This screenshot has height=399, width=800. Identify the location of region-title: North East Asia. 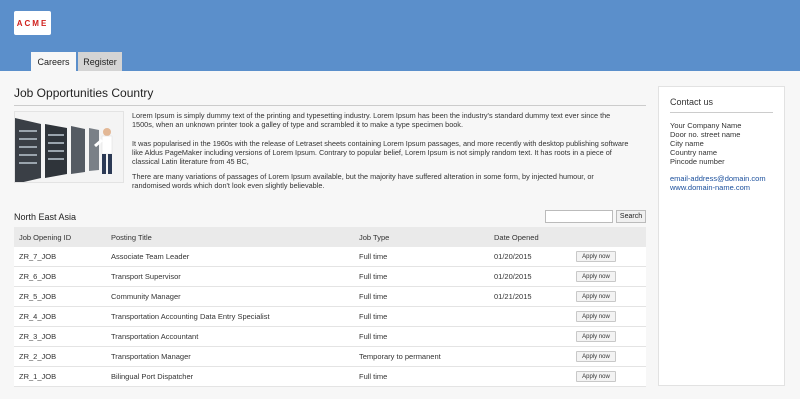
(45, 217).